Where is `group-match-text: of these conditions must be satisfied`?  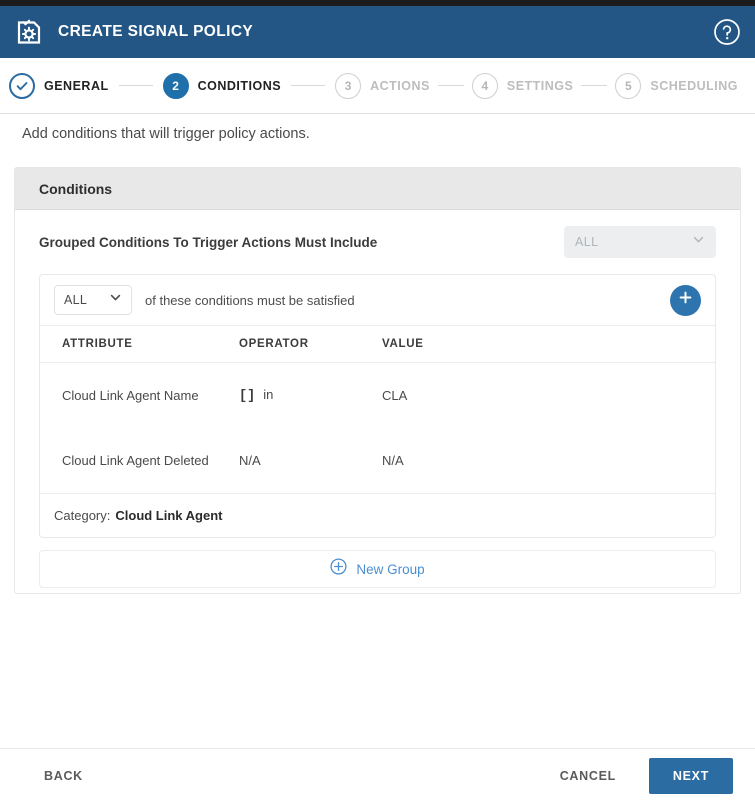 group-match-text: of these conditions must be satisfied is located at coordinates (250, 300).